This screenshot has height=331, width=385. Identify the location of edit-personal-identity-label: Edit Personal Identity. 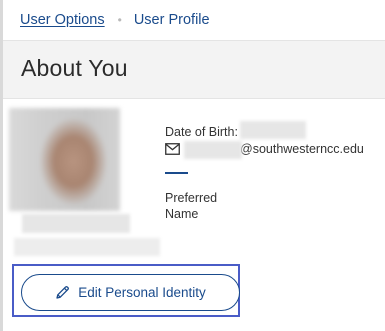
(142, 292).